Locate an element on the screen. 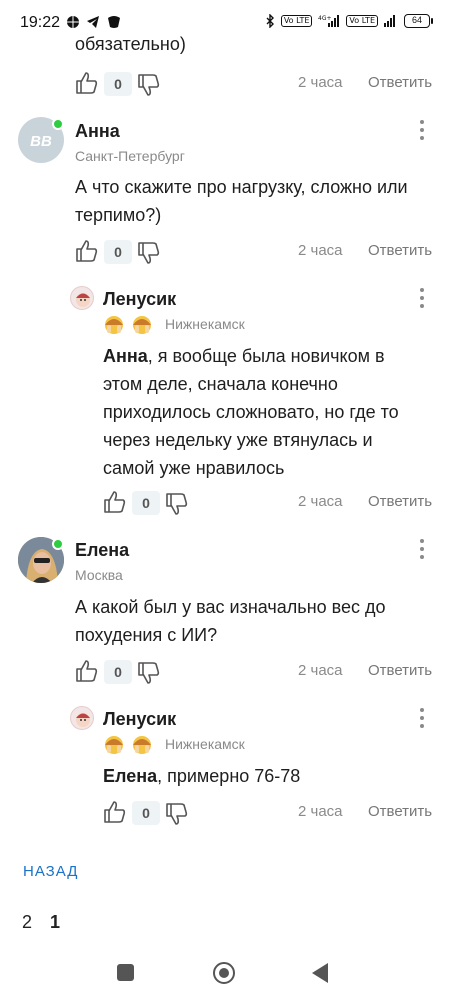 This screenshot has width=450, height=1000. comment-line-text: , я вообще была новичком в is located at coordinates (266, 356).